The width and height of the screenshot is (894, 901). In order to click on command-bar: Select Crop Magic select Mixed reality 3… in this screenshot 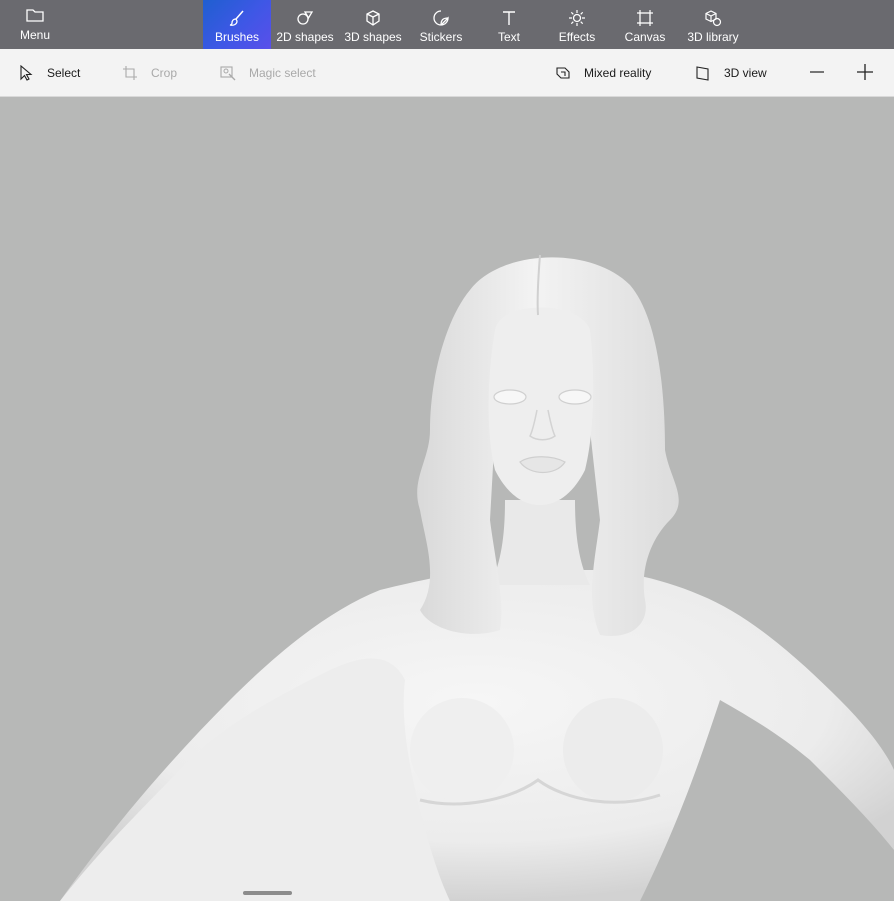, I will do `click(447, 73)`.